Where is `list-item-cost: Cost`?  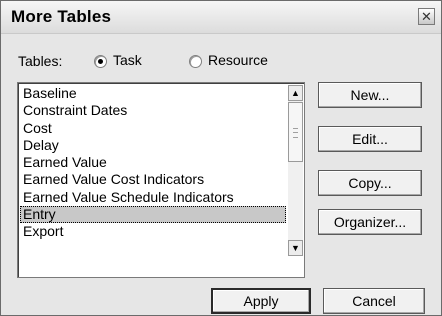
list-item-cost: Cost is located at coordinates (153, 128).